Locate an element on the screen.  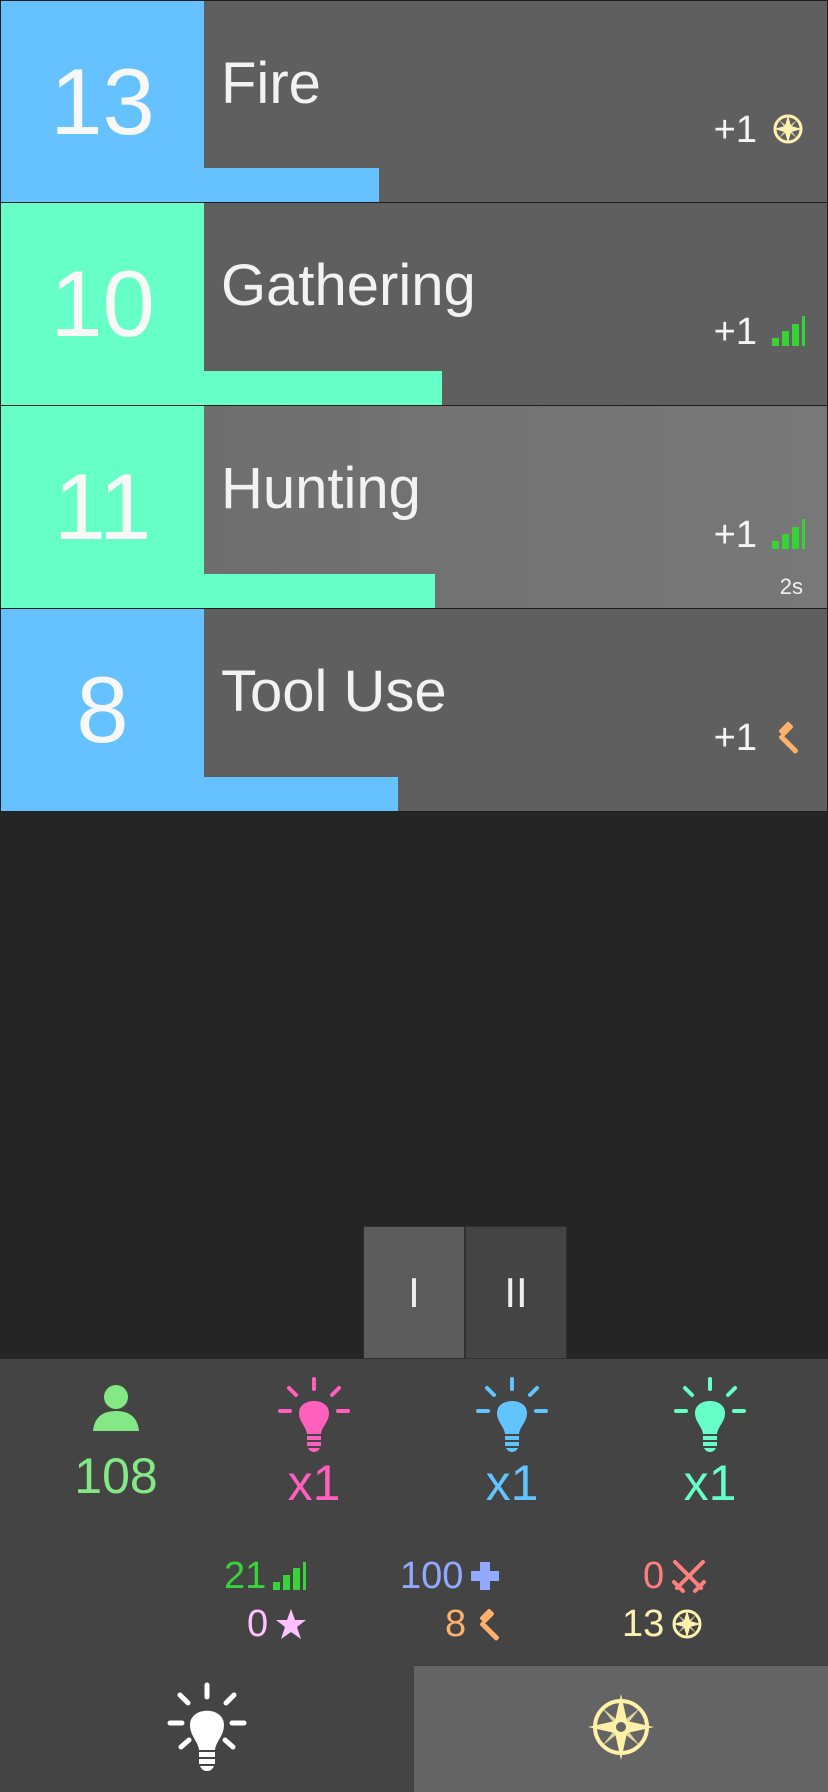
skill-row-fire: 13 Fire +1 is located at coordinates (414, 101).